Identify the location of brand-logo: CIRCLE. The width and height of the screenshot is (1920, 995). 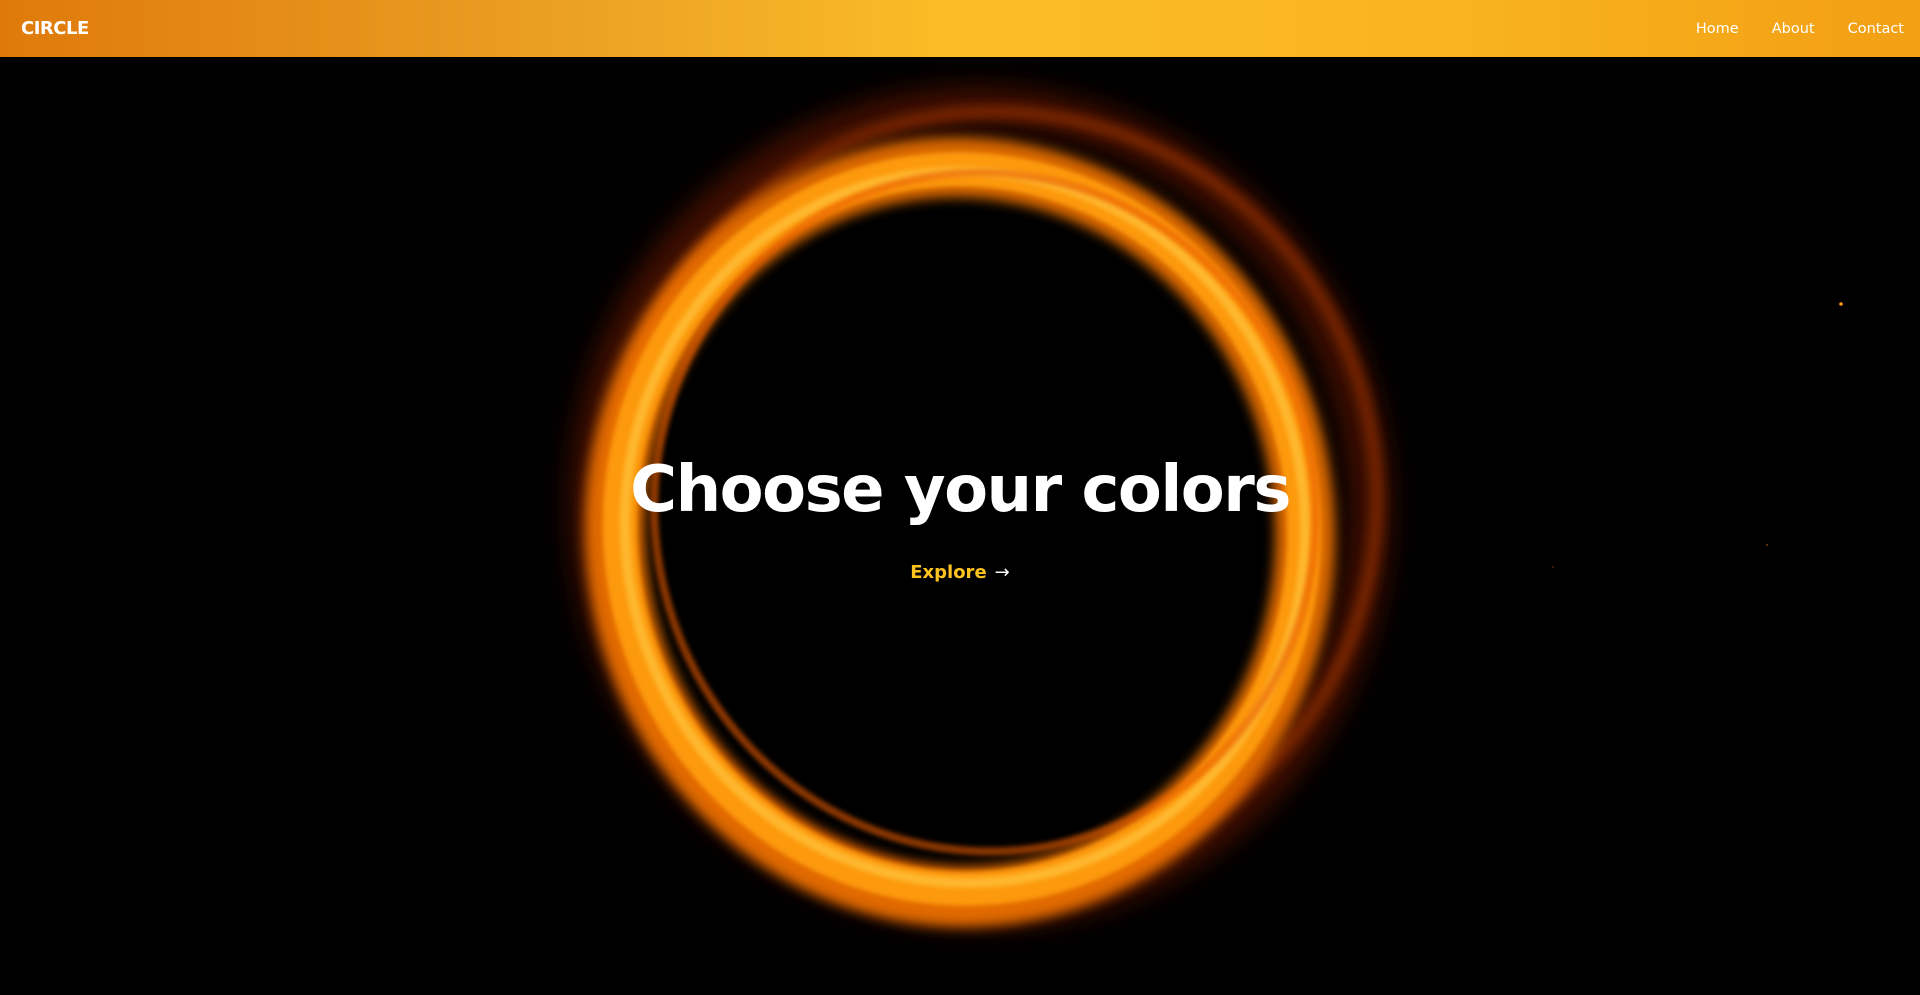
(55, 28).